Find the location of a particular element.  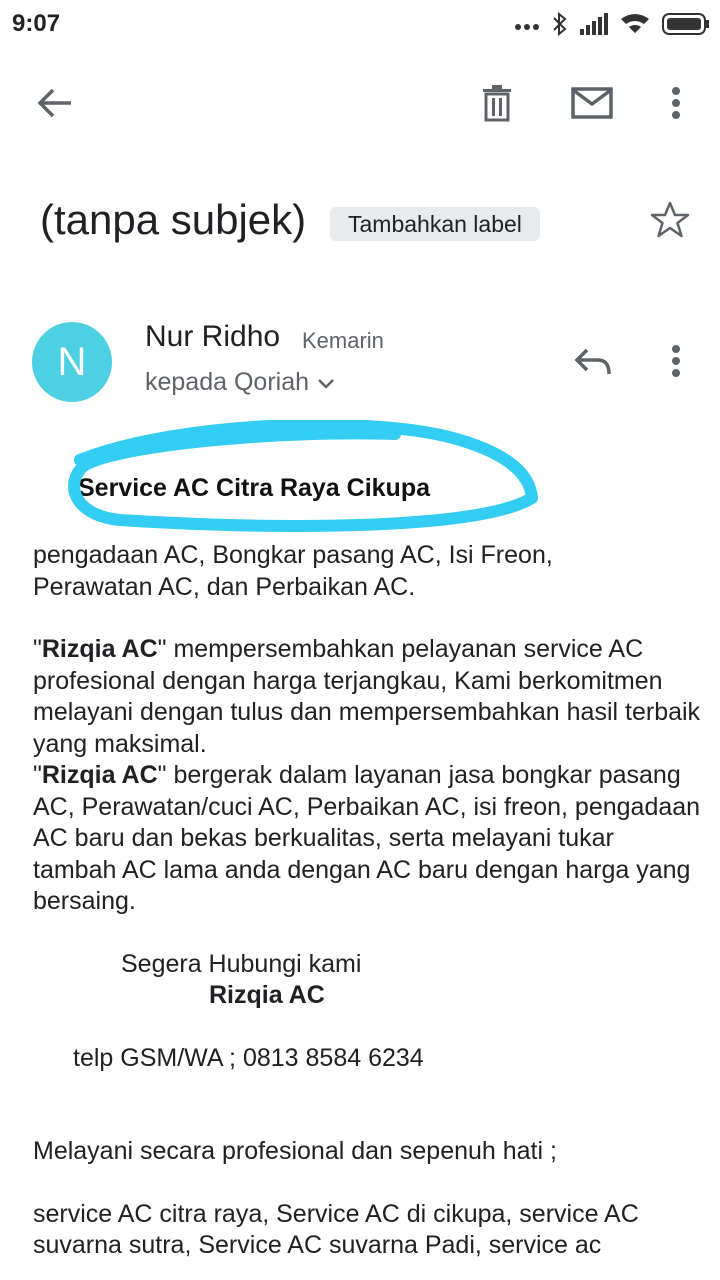

wifi-icon is located at coordinates (635, 26).